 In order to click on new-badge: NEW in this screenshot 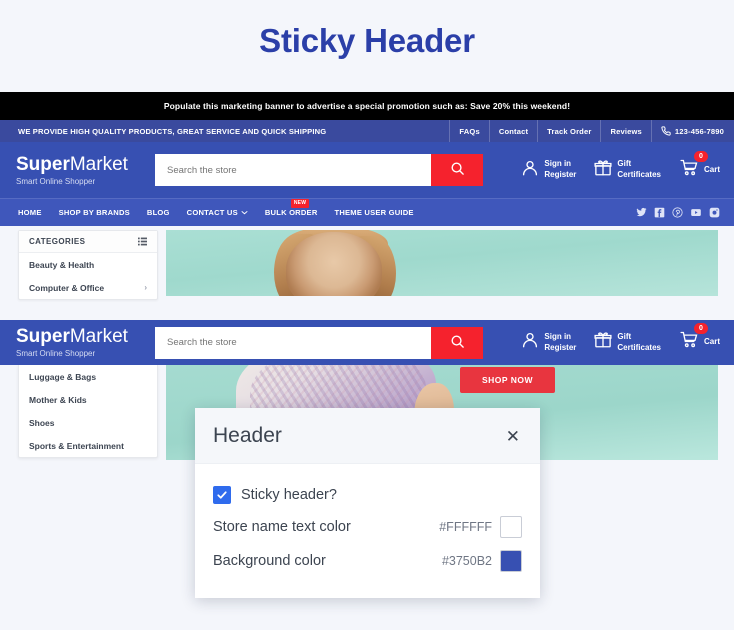, I will do `click(300, 203)`.